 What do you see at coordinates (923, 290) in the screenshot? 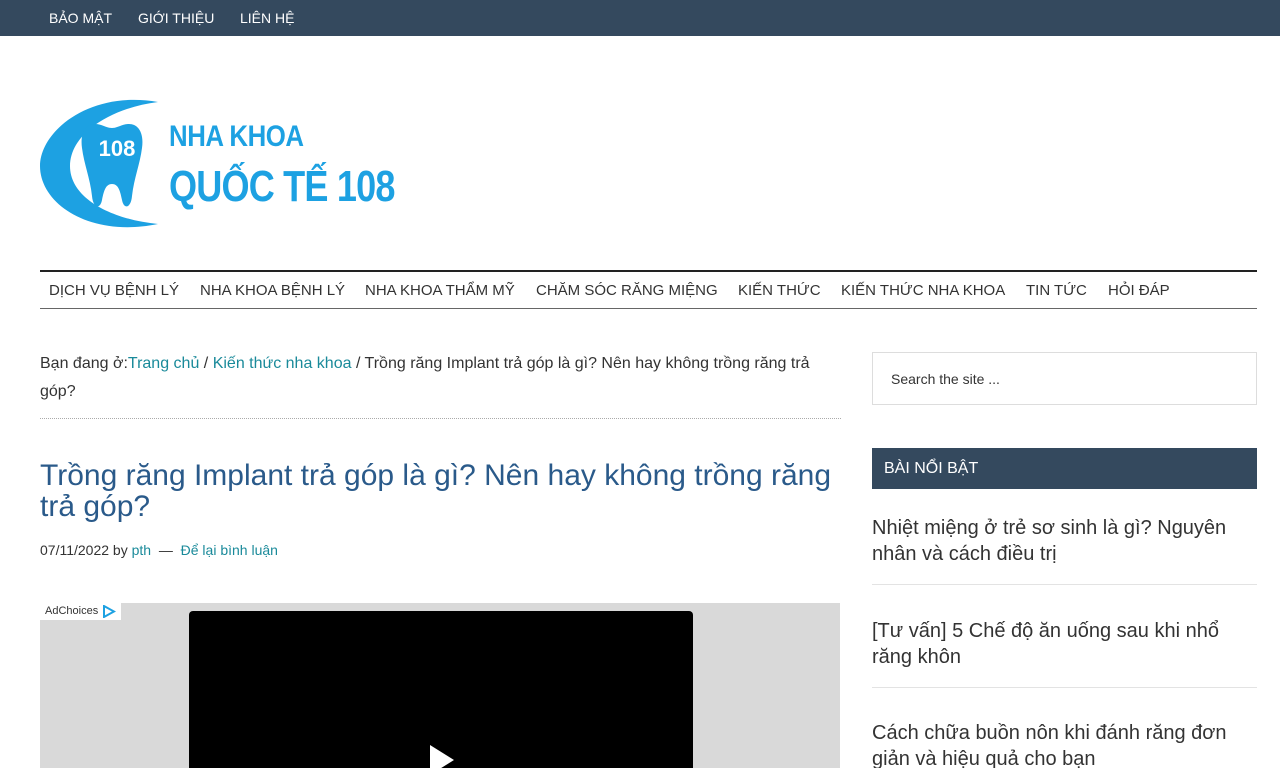
I see `nav-item-kien-thuc-nha-khoa: KIẾN THỨC NHA KHOA` at bounding box center [923, 290].